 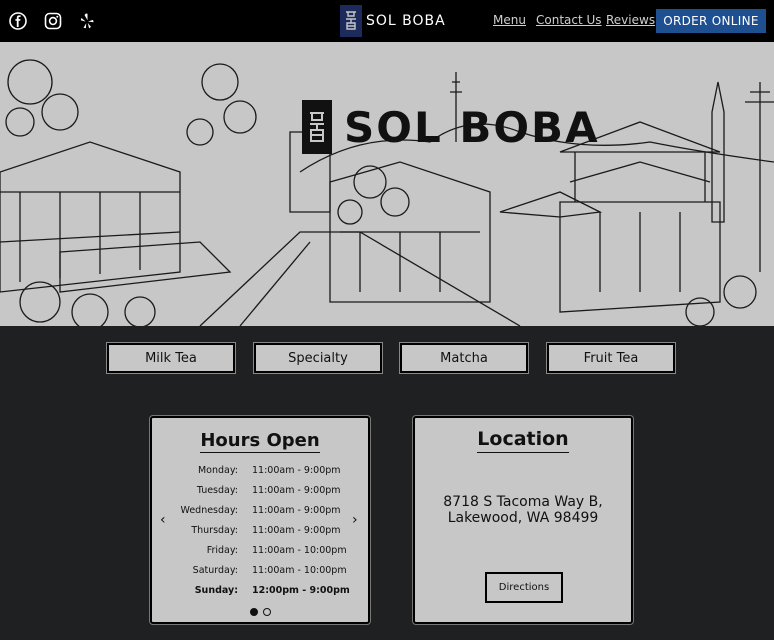 I want to click on hero-logo-title: SOL BOBA, so click(x=451, y=127).